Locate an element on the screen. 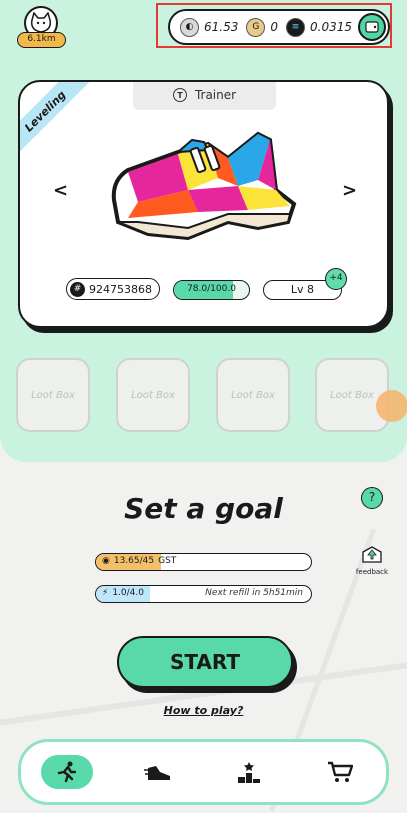  bottom-nav is located at coordinates (203, 772).